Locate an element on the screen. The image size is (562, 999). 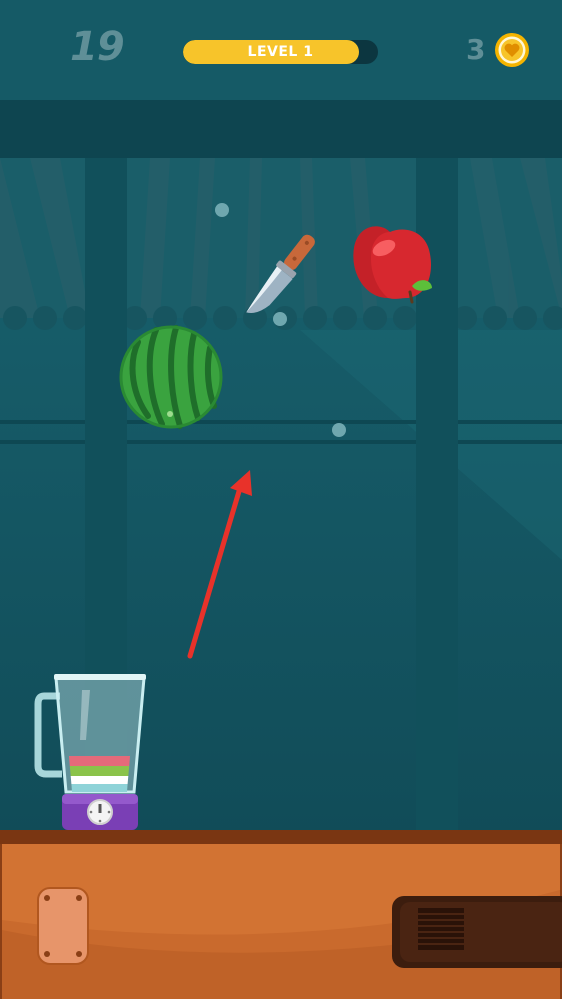
level-label: LEVEL 1 is located at coordinates (280, 52).